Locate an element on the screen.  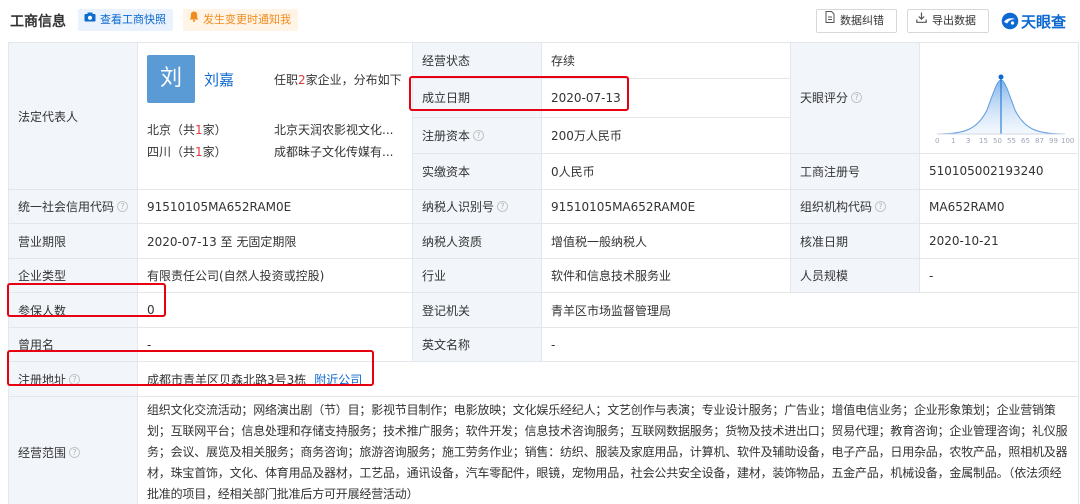
biz-status-label: 经营状态 is located at coordinates (477, 60).